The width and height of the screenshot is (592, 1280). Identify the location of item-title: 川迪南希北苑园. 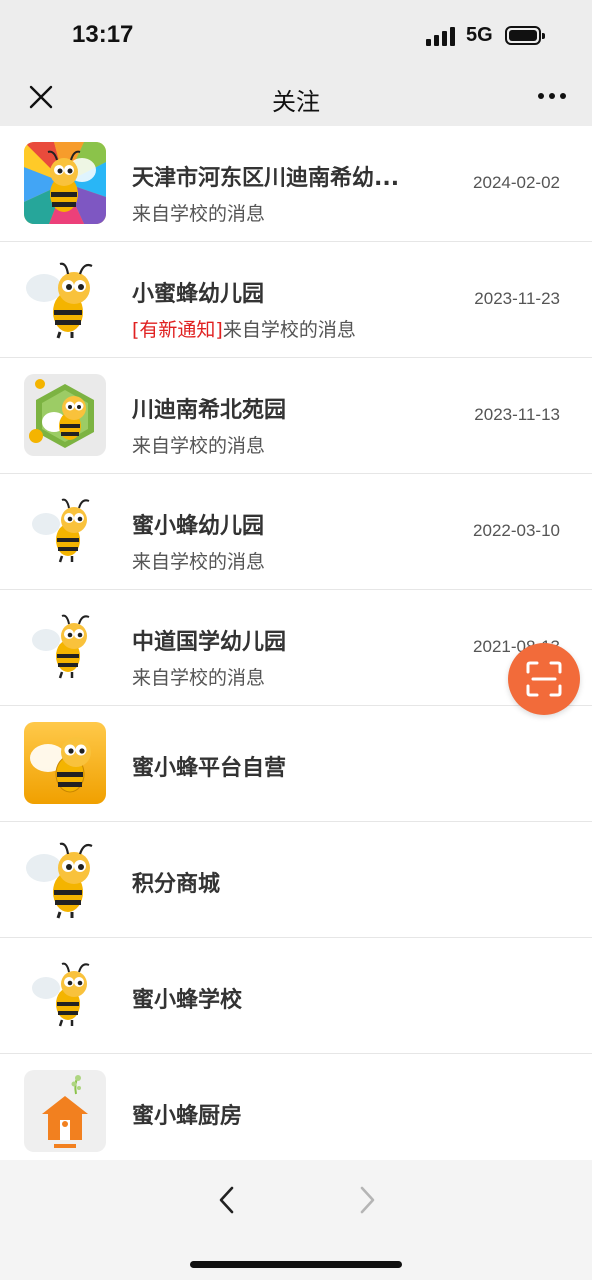
(209, 410).